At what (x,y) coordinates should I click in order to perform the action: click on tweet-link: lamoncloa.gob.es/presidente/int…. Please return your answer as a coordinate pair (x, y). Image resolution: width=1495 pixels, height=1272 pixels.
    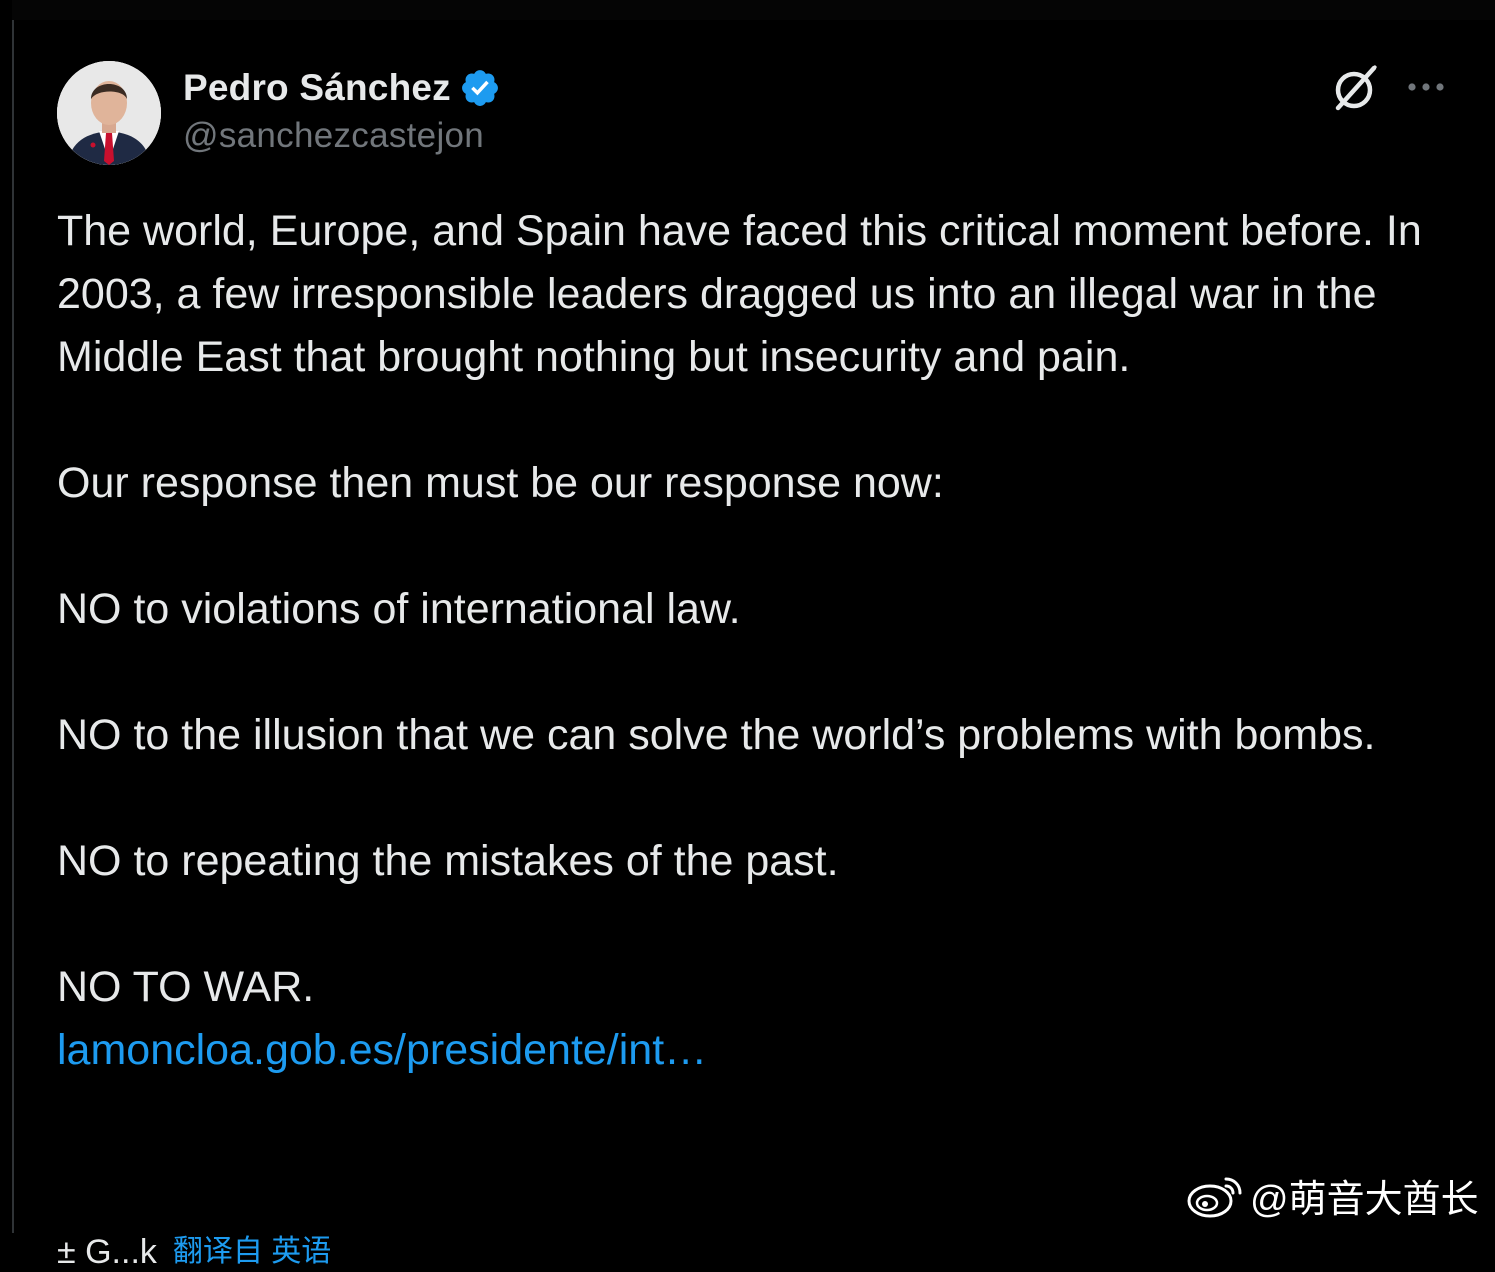
    Looking at the image, I should click on (382, 1050).